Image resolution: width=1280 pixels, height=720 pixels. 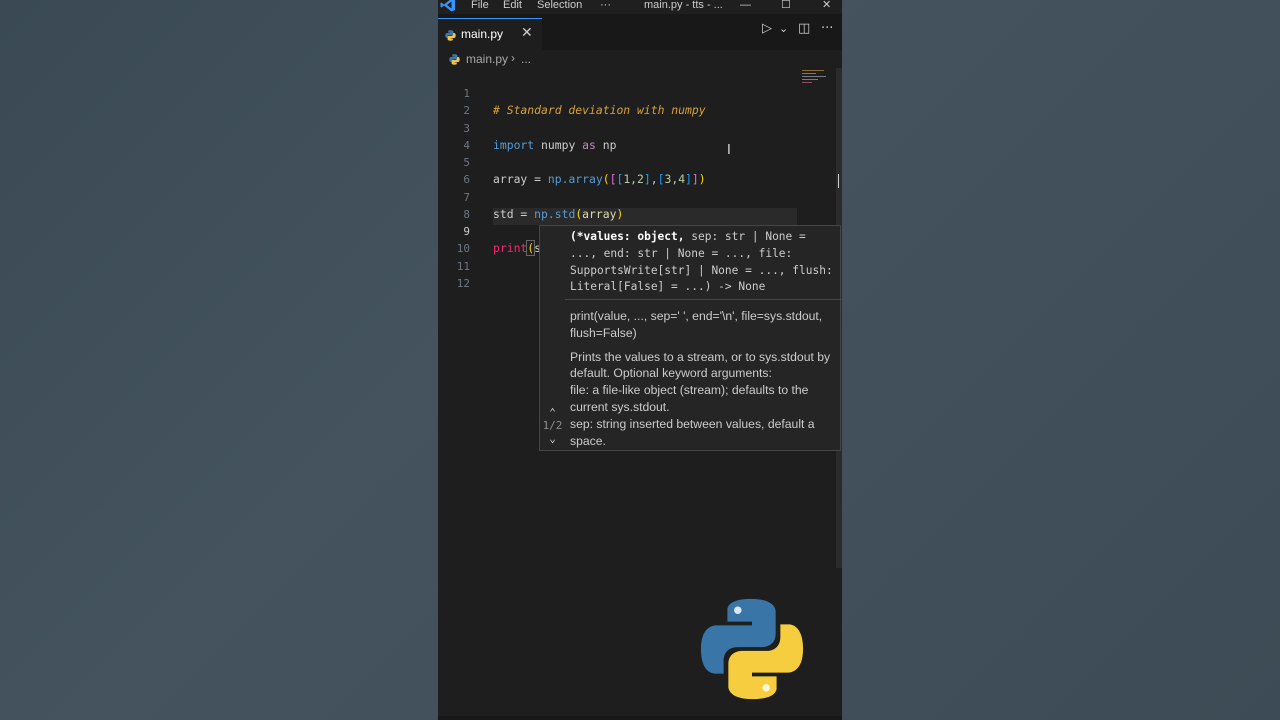 What do you see at coordinates (513, 58) in the screenshot?
I see `breadcrumb-chevron-icon: ›` at bounding box center [513, 58].